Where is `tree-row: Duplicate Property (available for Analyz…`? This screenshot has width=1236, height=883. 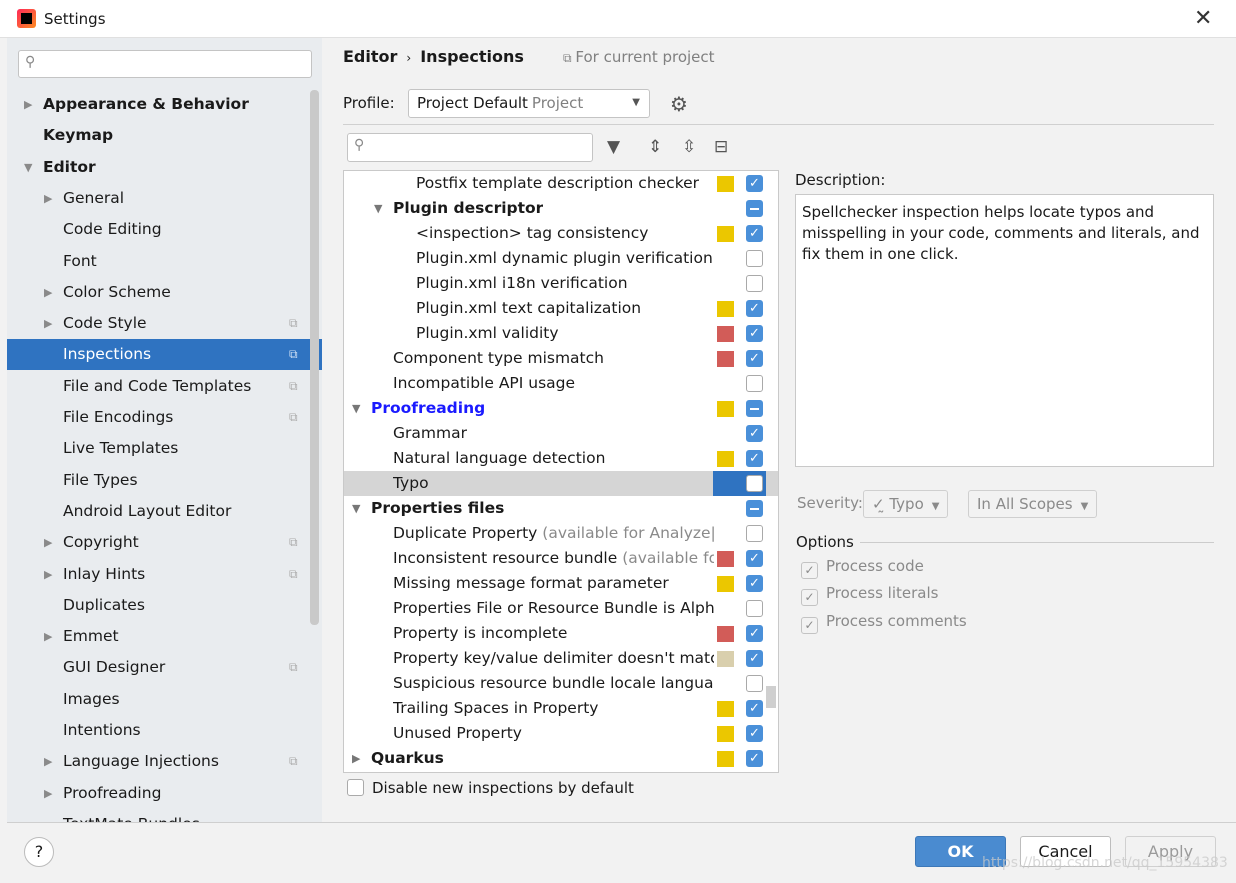
tree-row: Duplicate Property (available for Analyz… is located at coordinates (561, 533).